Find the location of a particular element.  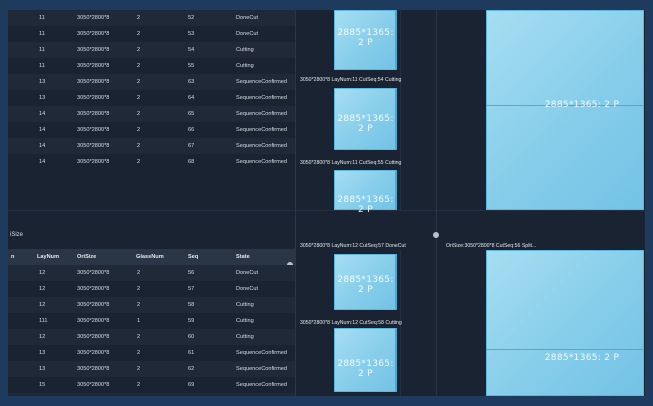

col-header-state: State is located at coordinates (243, 257).